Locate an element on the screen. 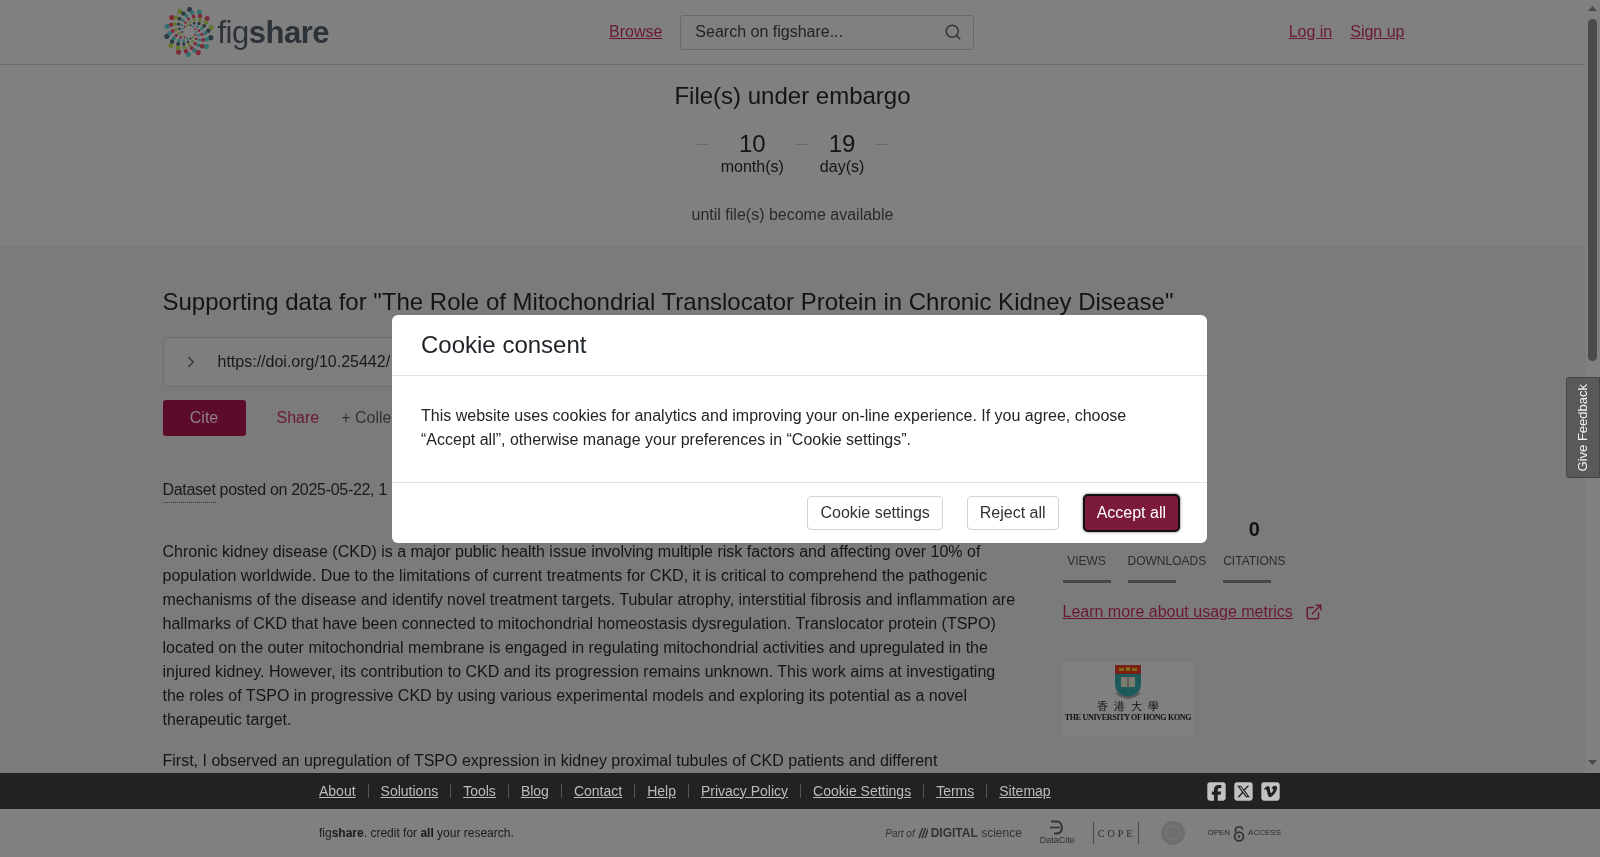 This screenshot has width=1600, height=857. doi-link: https://doi.org/10.25442/ is located at coordinates (304, 362).